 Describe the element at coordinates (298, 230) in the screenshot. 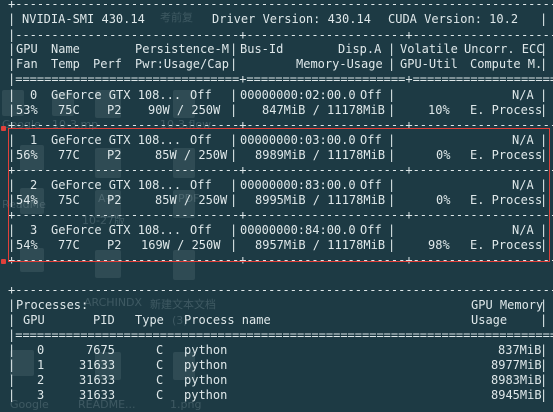

I see `gpu-bus-id: 00000000:84:00.0` at that location.